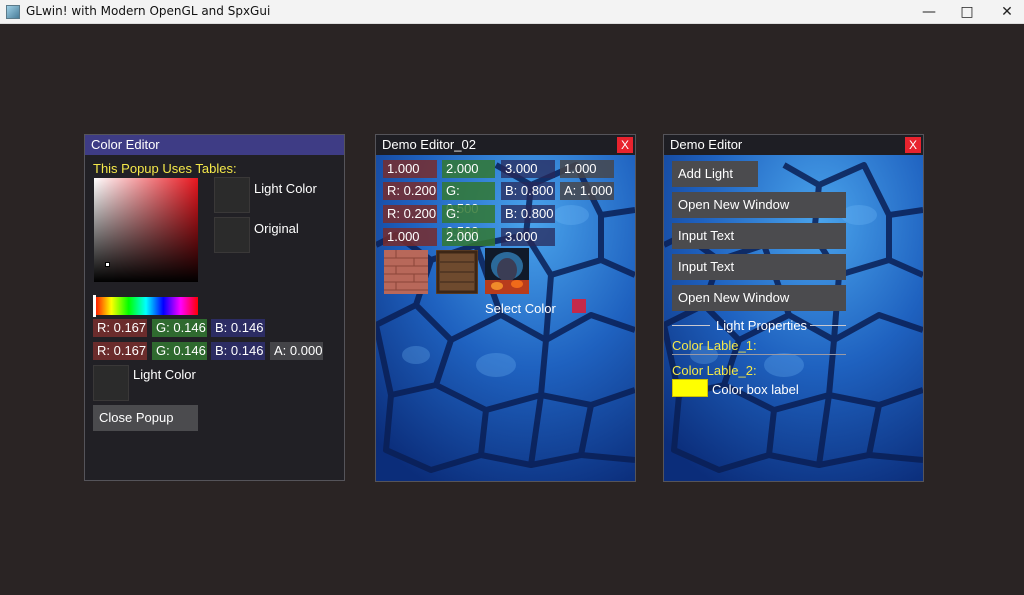 The height and width of the screenshot is (595, 1024). Describe the element at coordinates (145, 418) in the screenshot. I see `close-popup-button: Close Popup` at that location.